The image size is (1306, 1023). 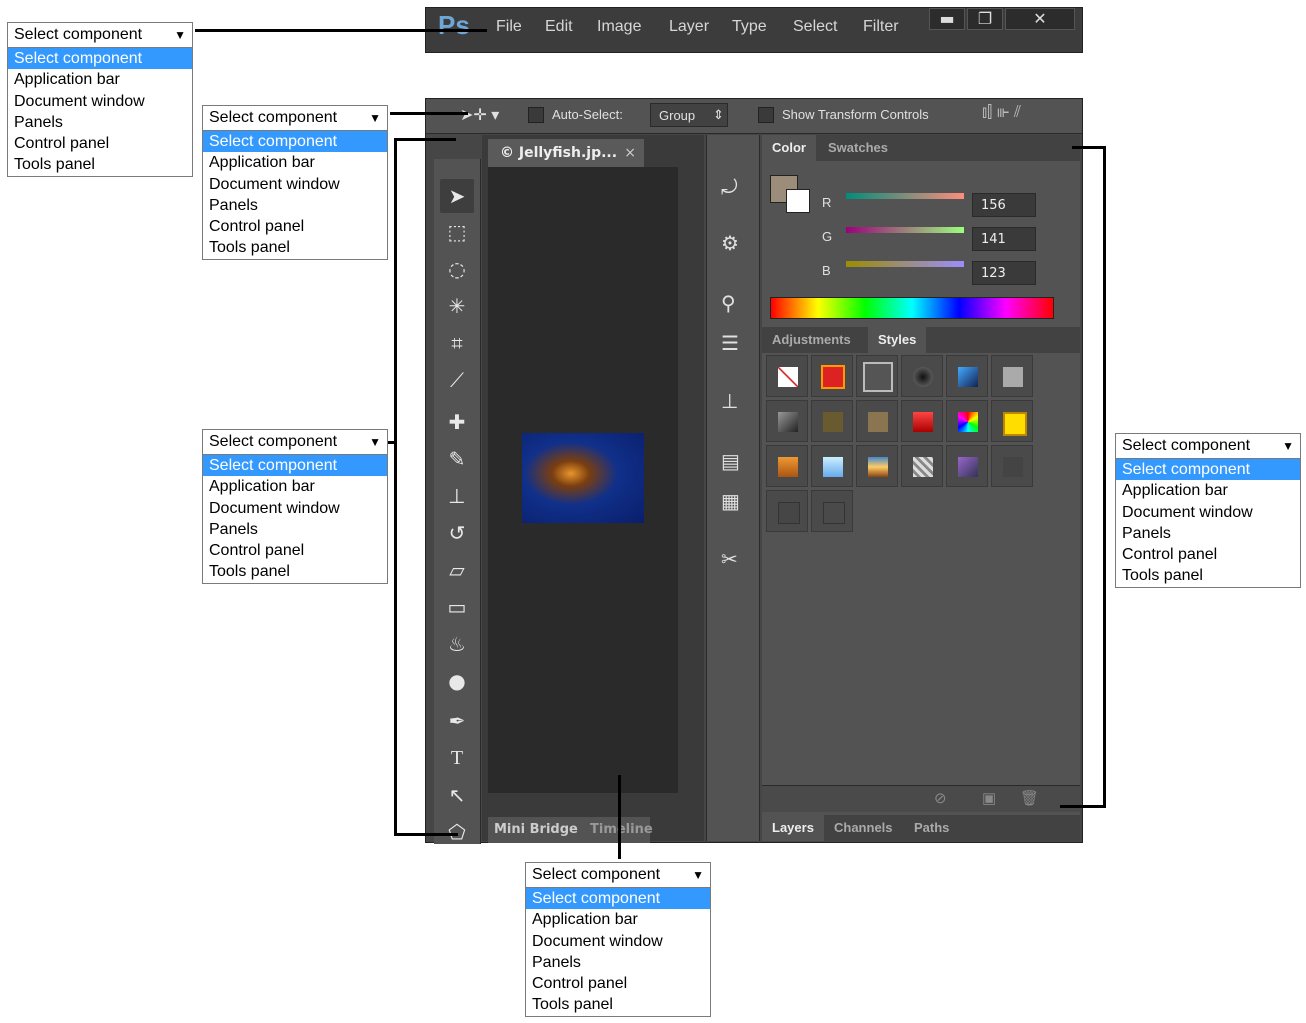 I want to click on menu-type: Type, so click(x=749, y=27).